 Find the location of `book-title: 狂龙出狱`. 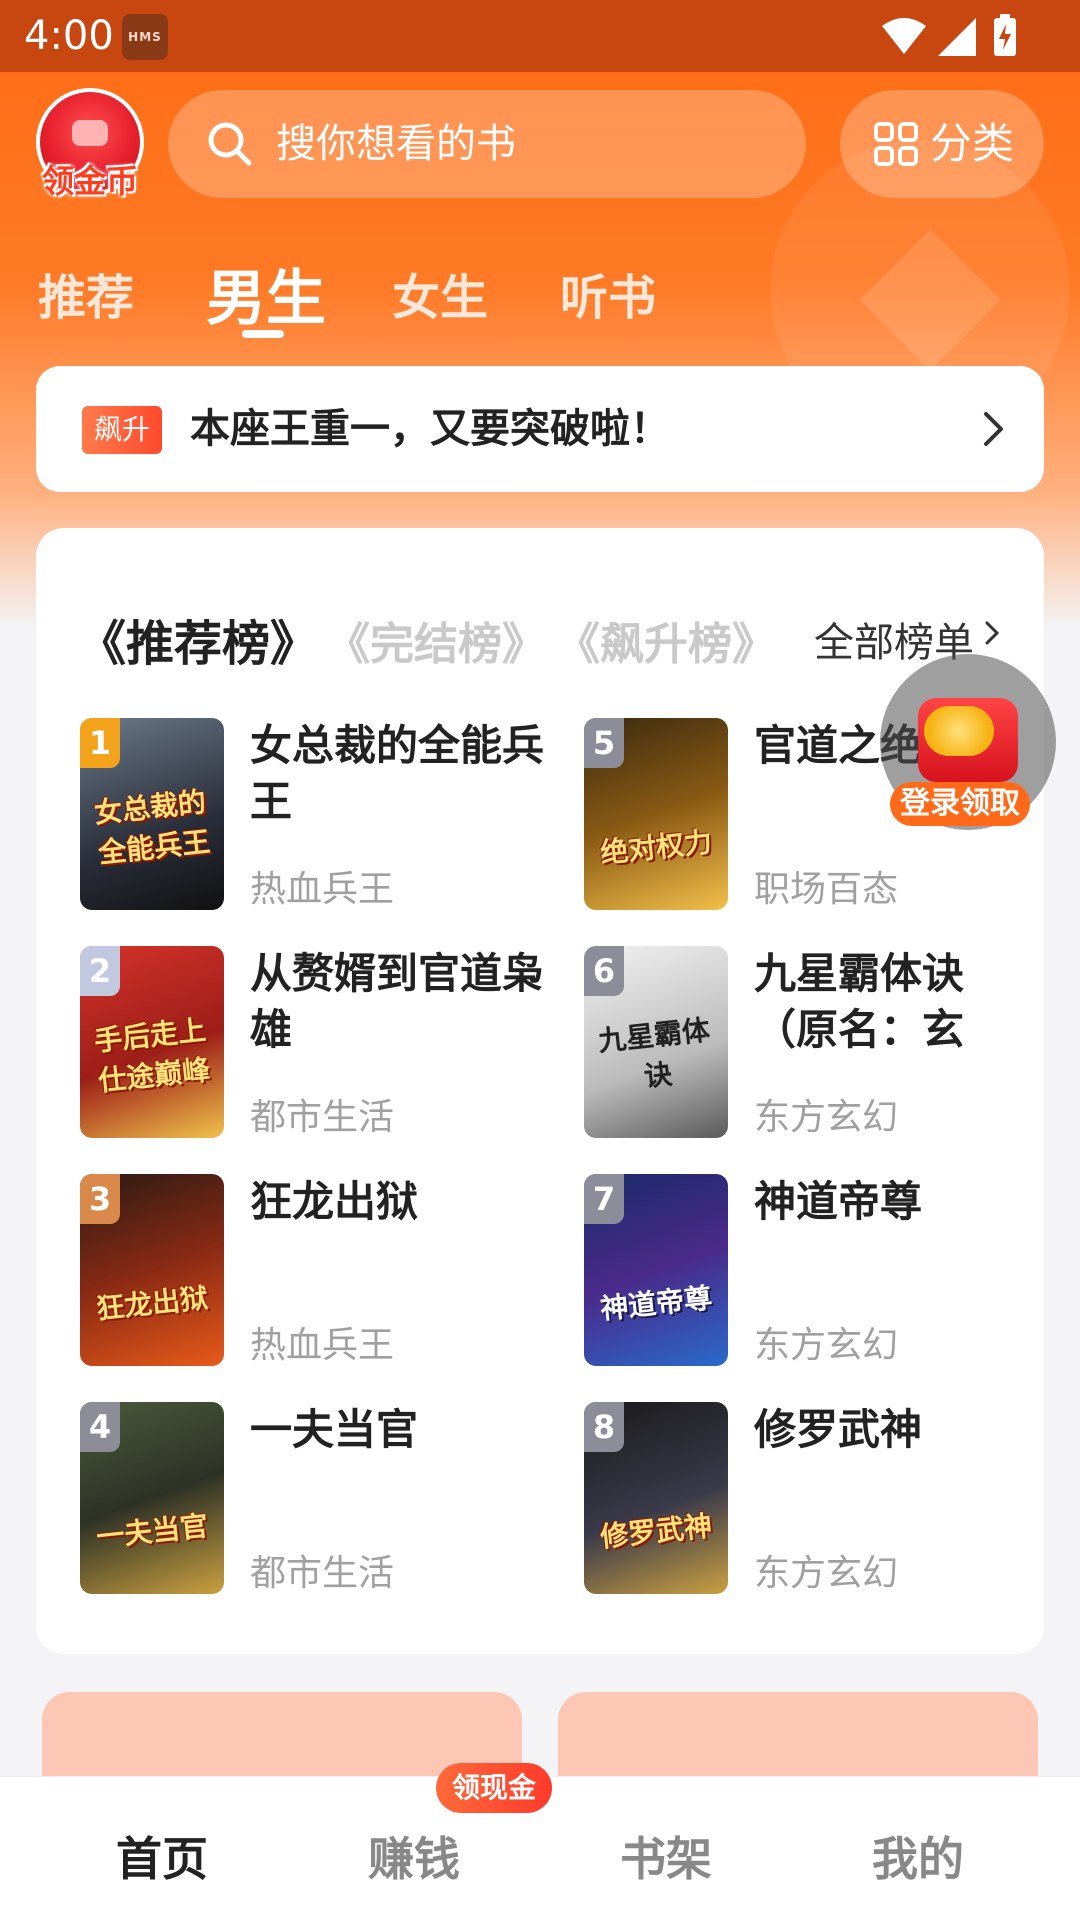

book-title: 狂龙出狱 is located at coordinates (334, 1201).